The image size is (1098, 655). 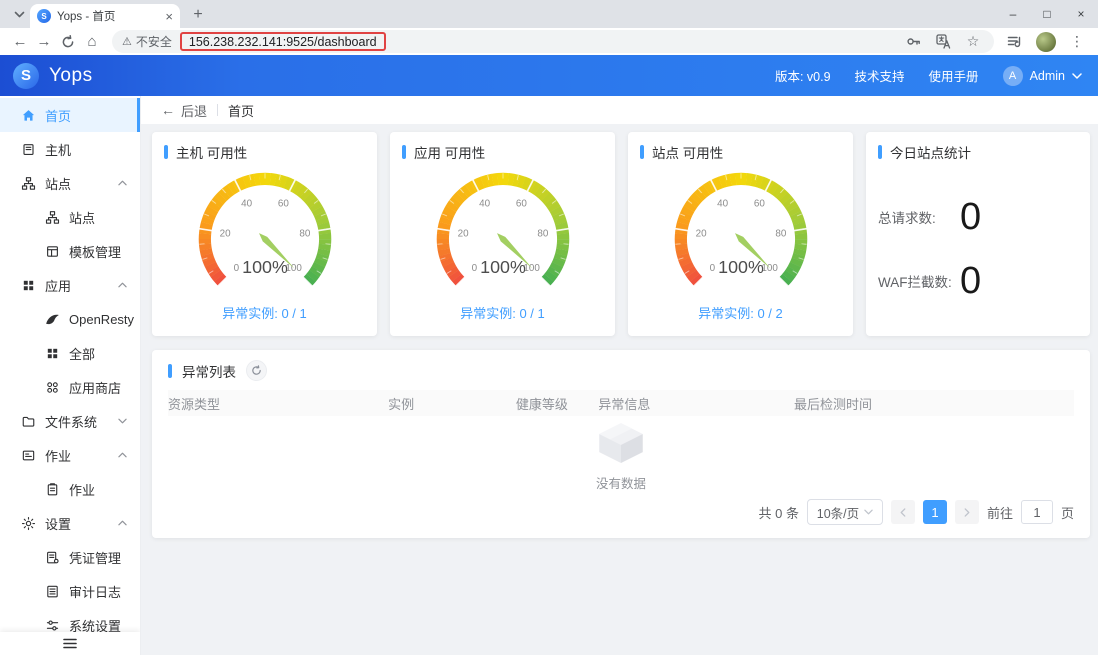 What do you see at coordinates (86, 17) in the screenshot?
I see `tab-title: Yops - 首页` at bounding box center [86, 17].